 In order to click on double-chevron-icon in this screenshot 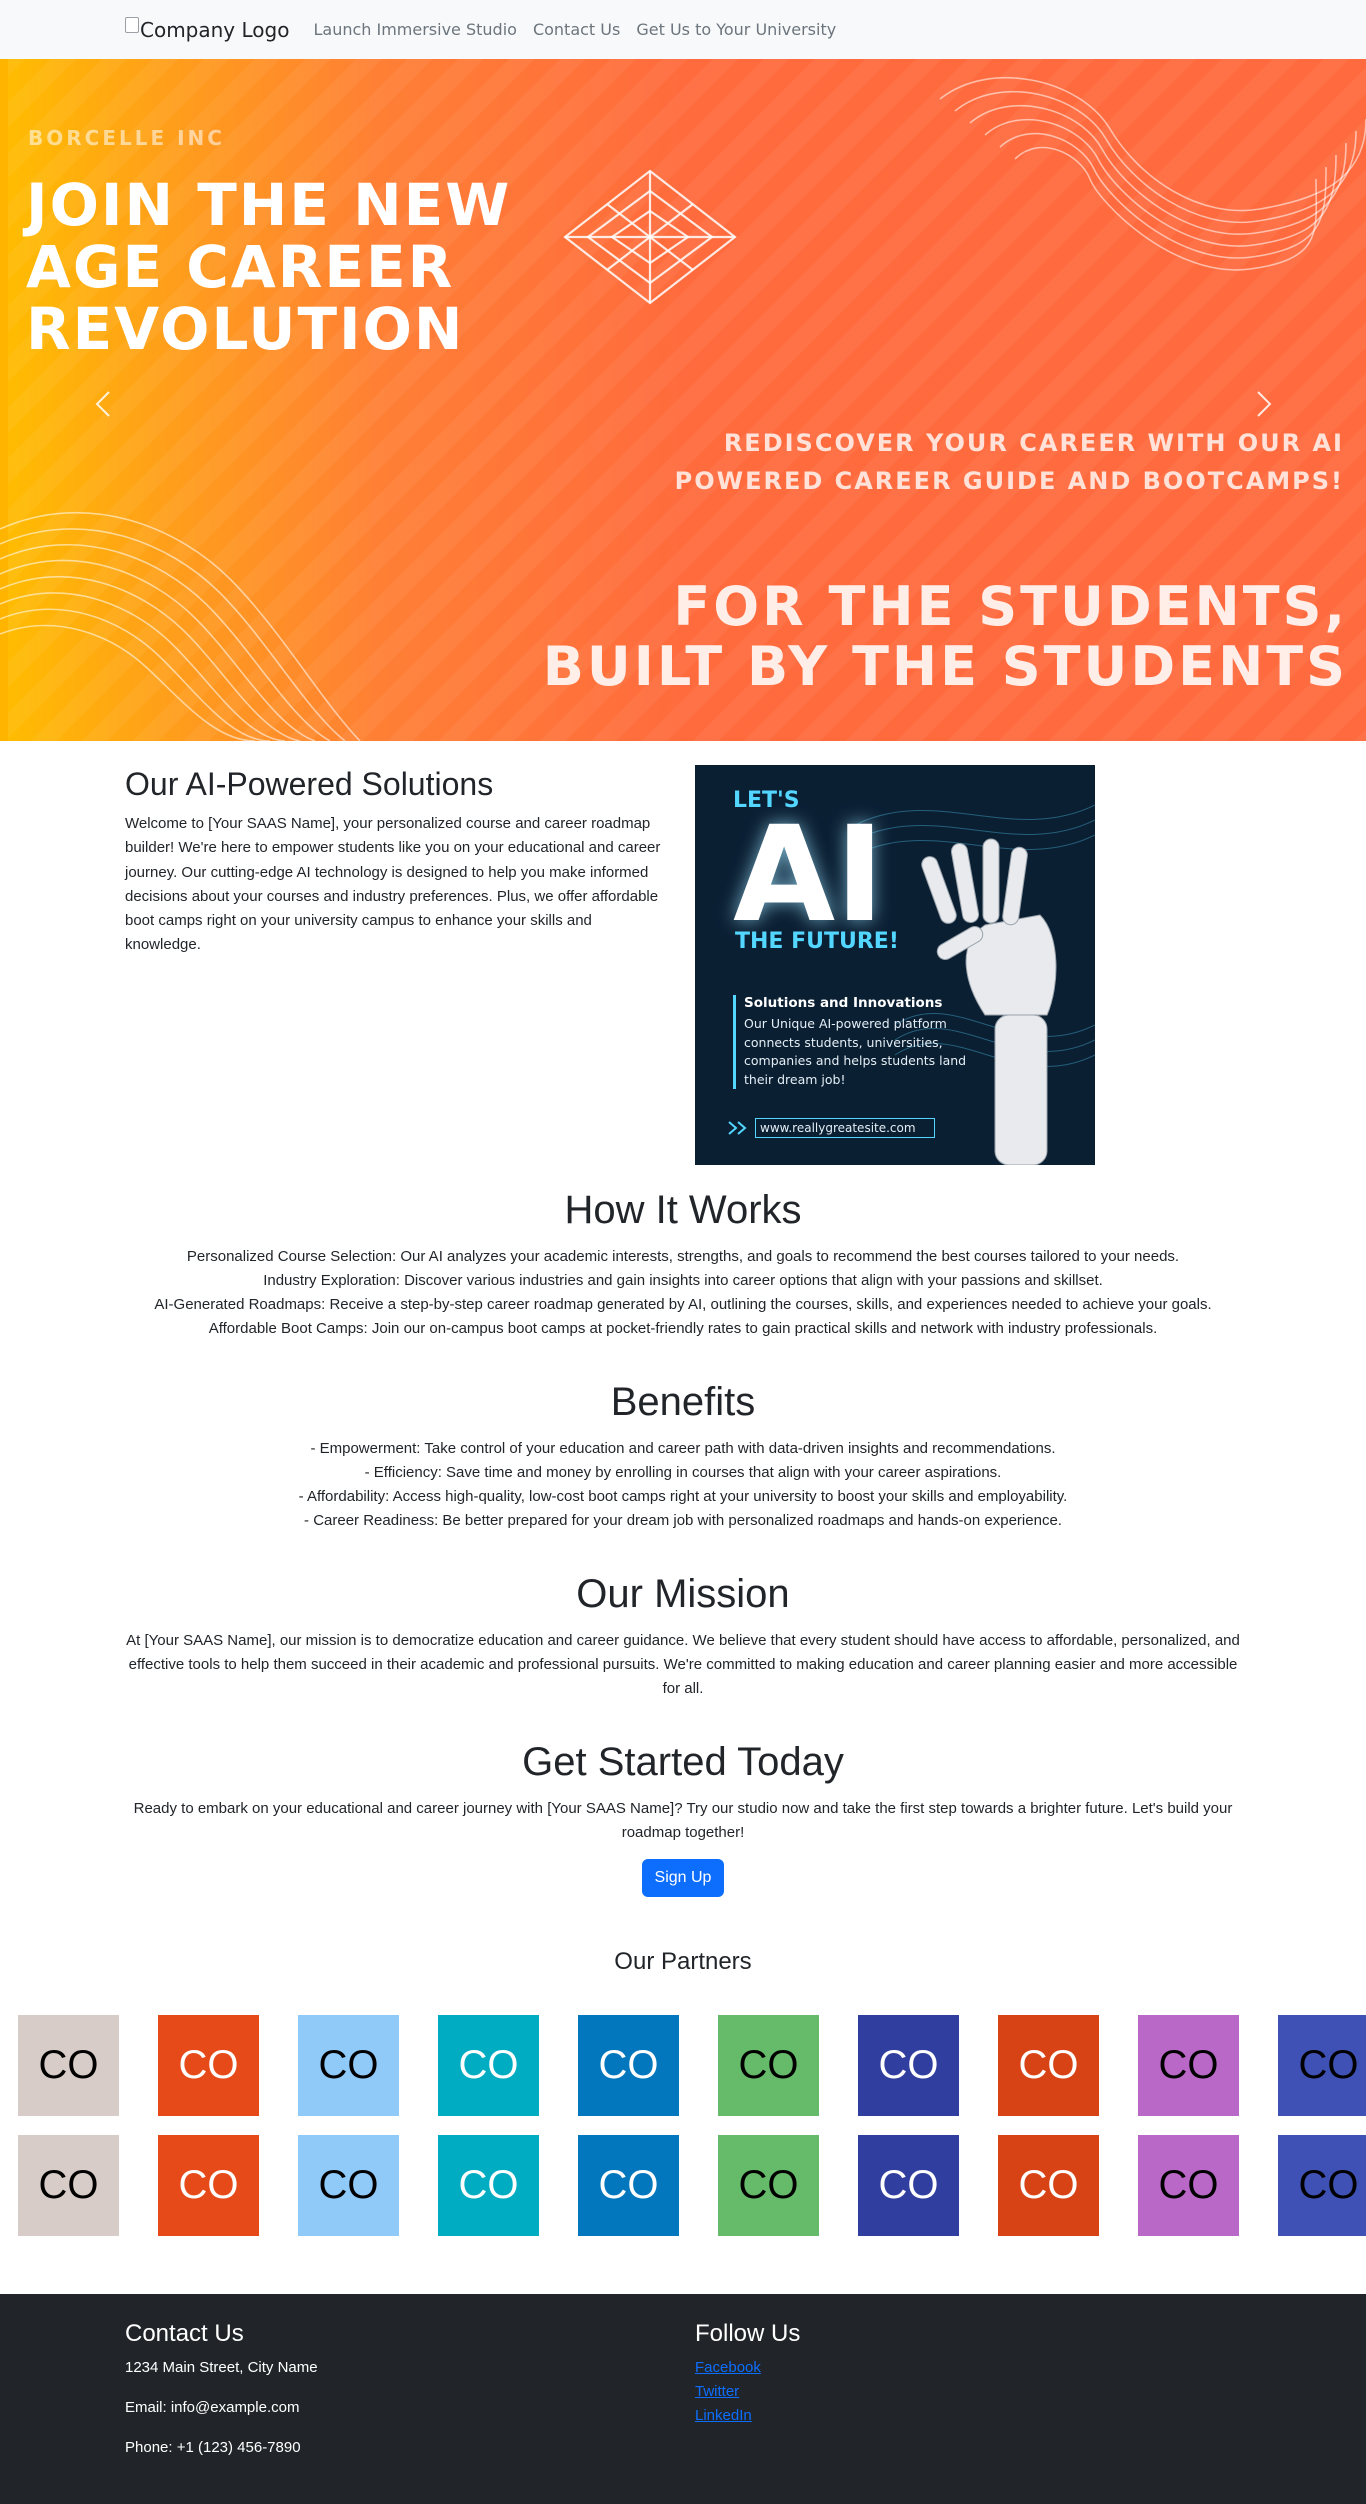, I will do `click(737, 1128)`.